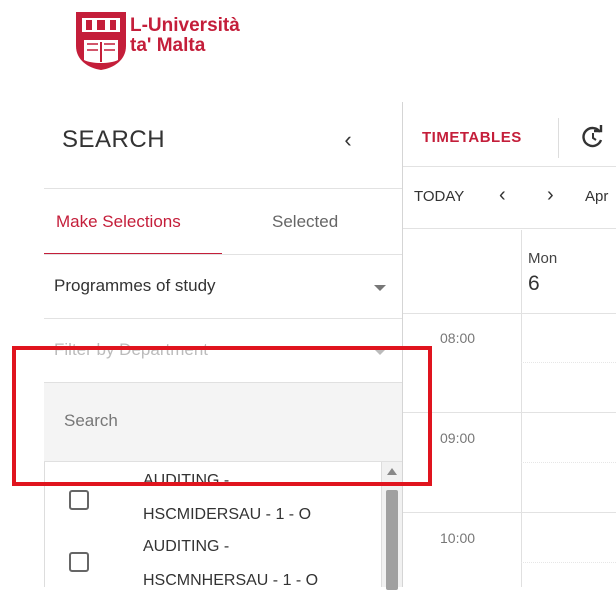 The width and height of the screenshot is (616, 590). What do you see at coordinates (392, 471) in the screenshot?
I see `scroll-up-icon` at bounding box center [392, 471].